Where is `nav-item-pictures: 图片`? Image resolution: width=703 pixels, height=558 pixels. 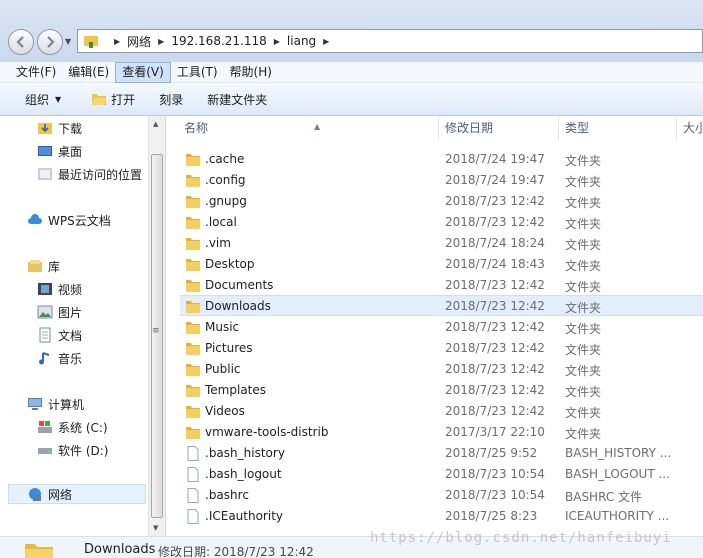 nav-item-pictures: 图片 is located at coordinates (59, 312).